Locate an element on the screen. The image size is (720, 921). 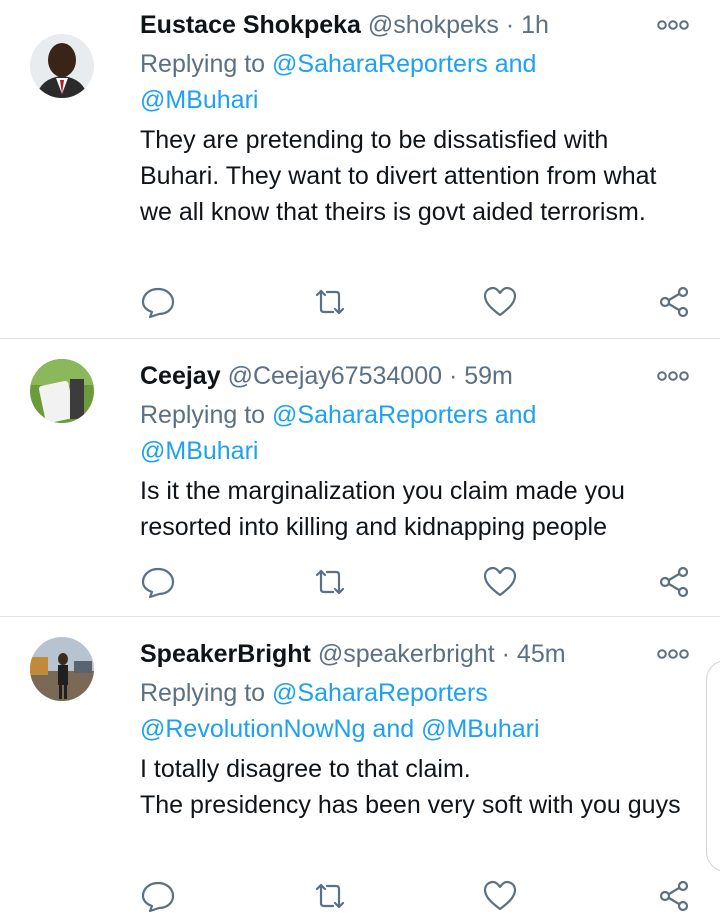
author-name: Eustace Shokpeka is located at coordinates (250, 25).